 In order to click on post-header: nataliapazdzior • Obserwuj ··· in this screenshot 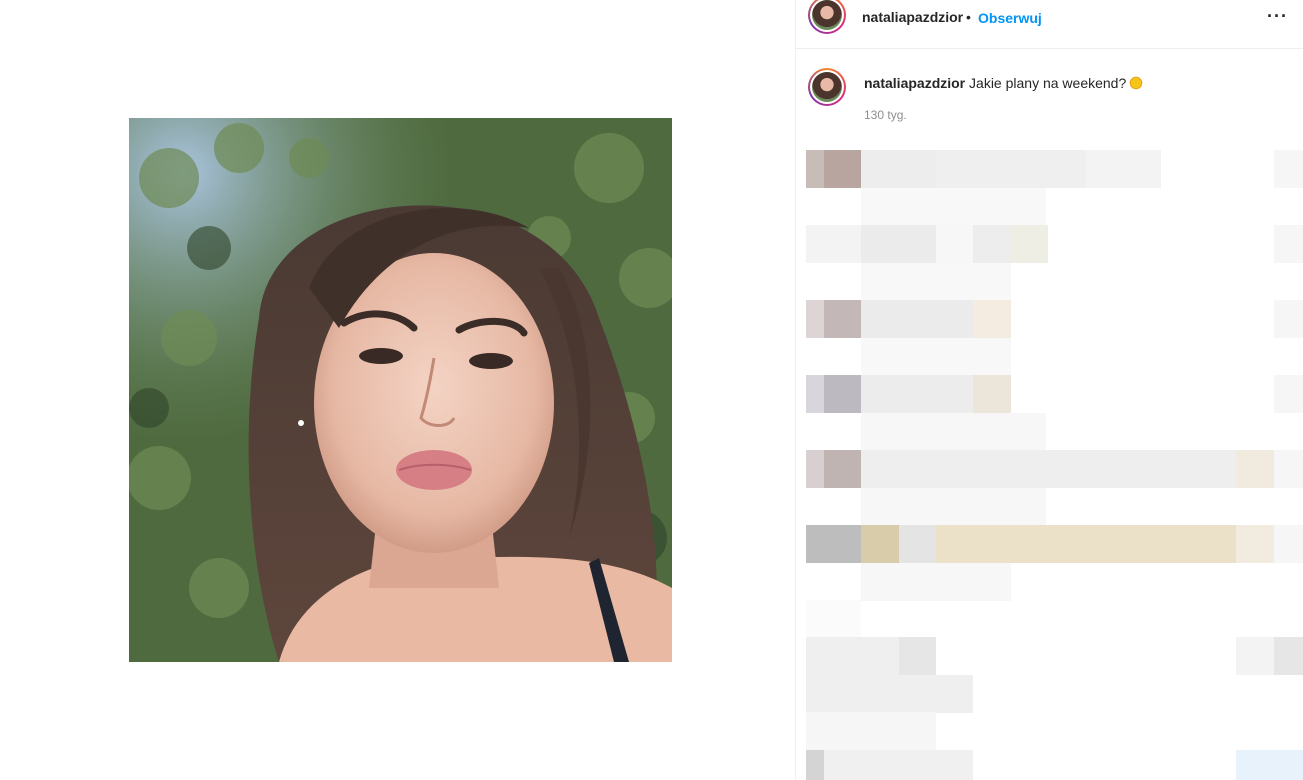, I will do `click(1049, 24)`.